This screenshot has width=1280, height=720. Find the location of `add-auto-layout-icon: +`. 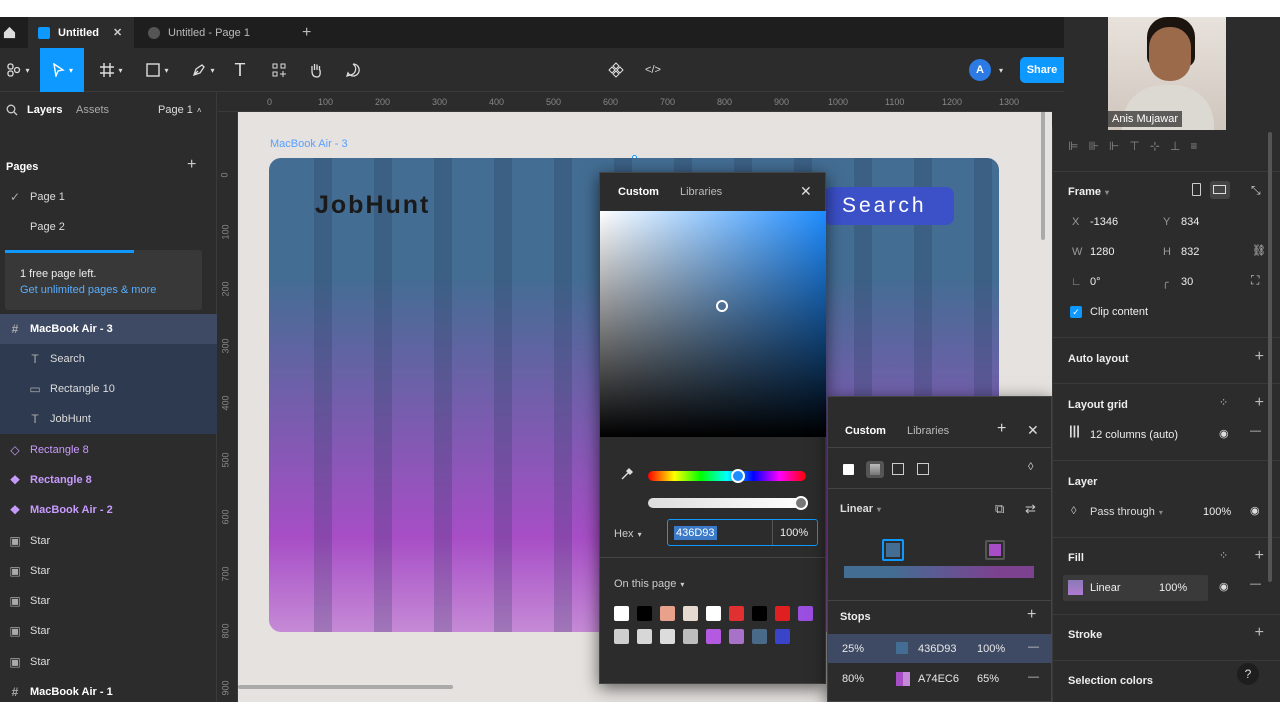

add-auto-layout-icon: + is located at coordinates (1259, 357).